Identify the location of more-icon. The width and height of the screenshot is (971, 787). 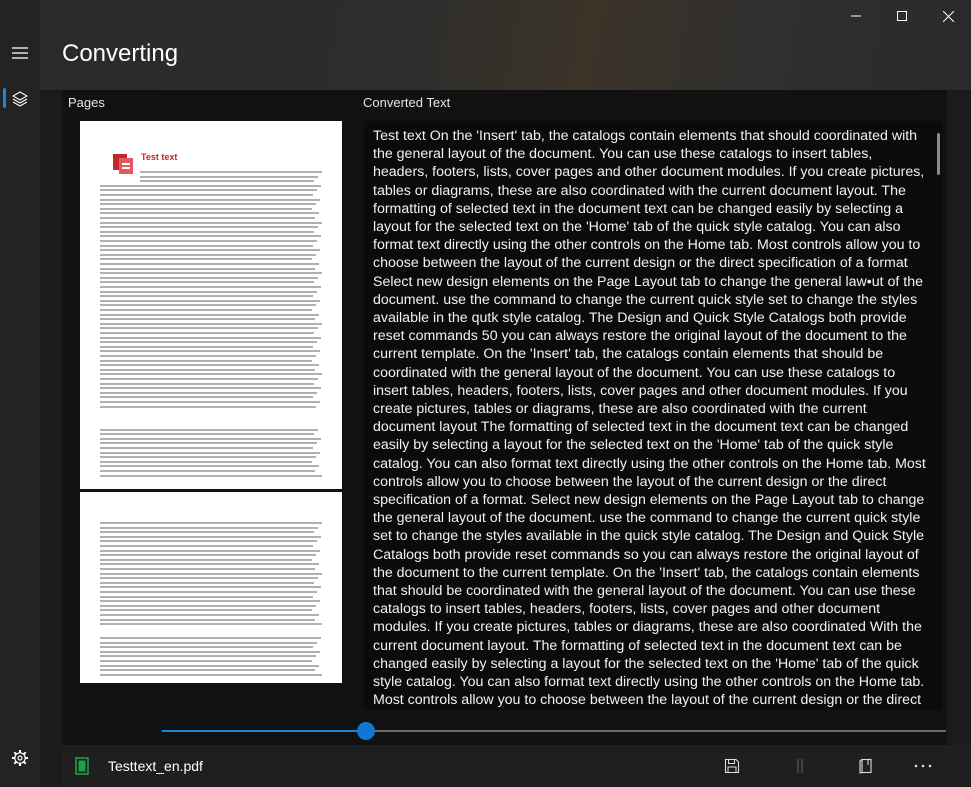
(923, 766).